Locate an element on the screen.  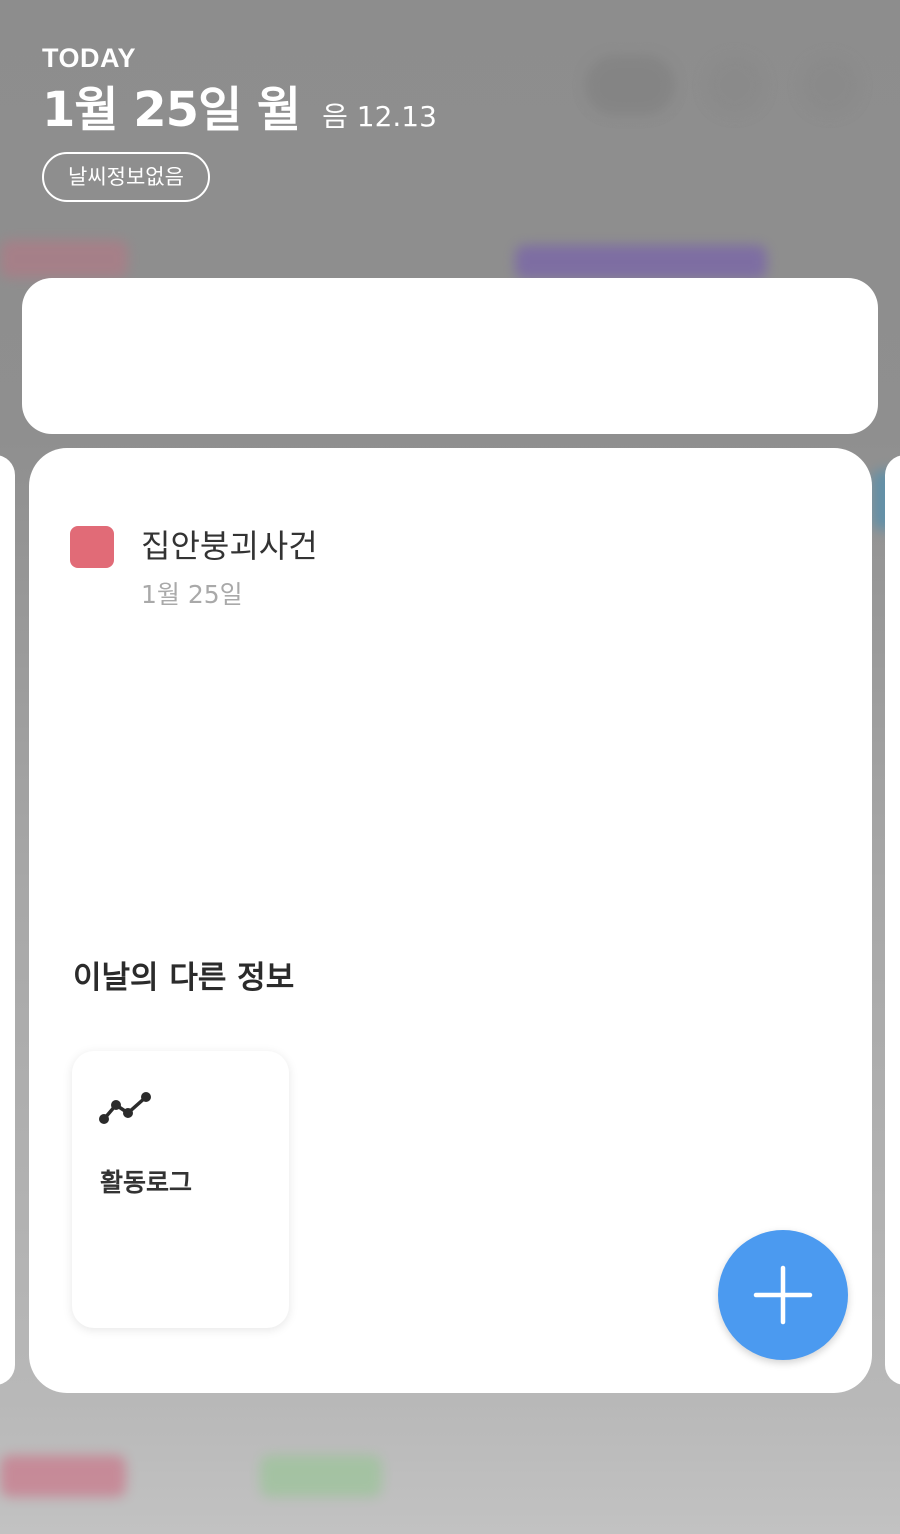
current-date: 1월 25일 월 is located at coordinates (171, 110).